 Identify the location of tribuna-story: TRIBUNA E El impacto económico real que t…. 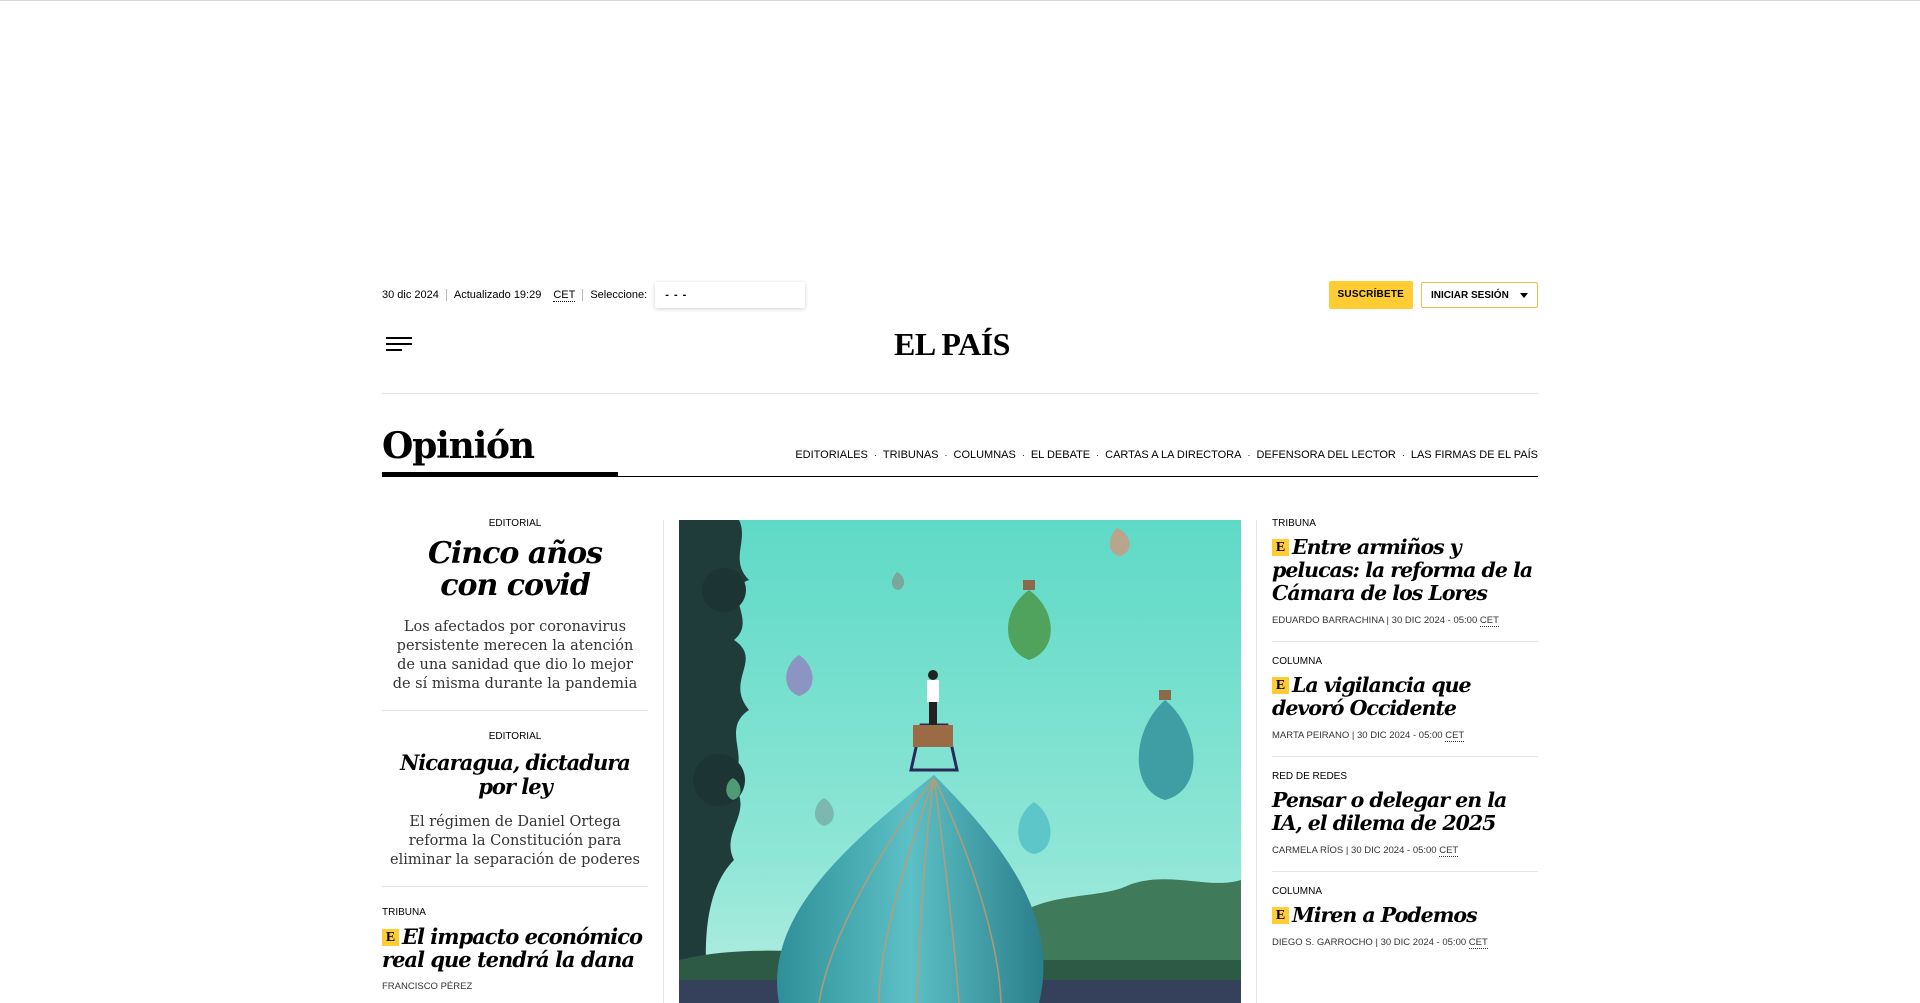
(515, 950).